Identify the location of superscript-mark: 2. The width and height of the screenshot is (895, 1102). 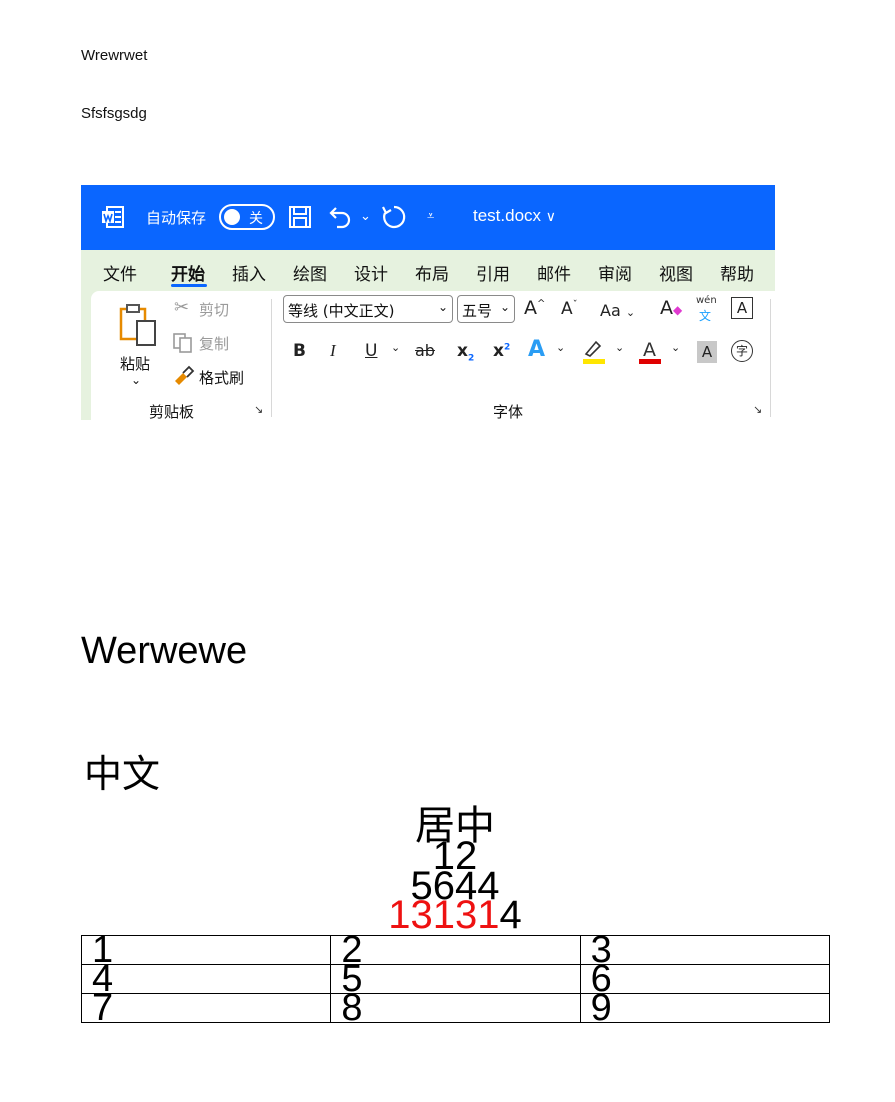
(507, 347).